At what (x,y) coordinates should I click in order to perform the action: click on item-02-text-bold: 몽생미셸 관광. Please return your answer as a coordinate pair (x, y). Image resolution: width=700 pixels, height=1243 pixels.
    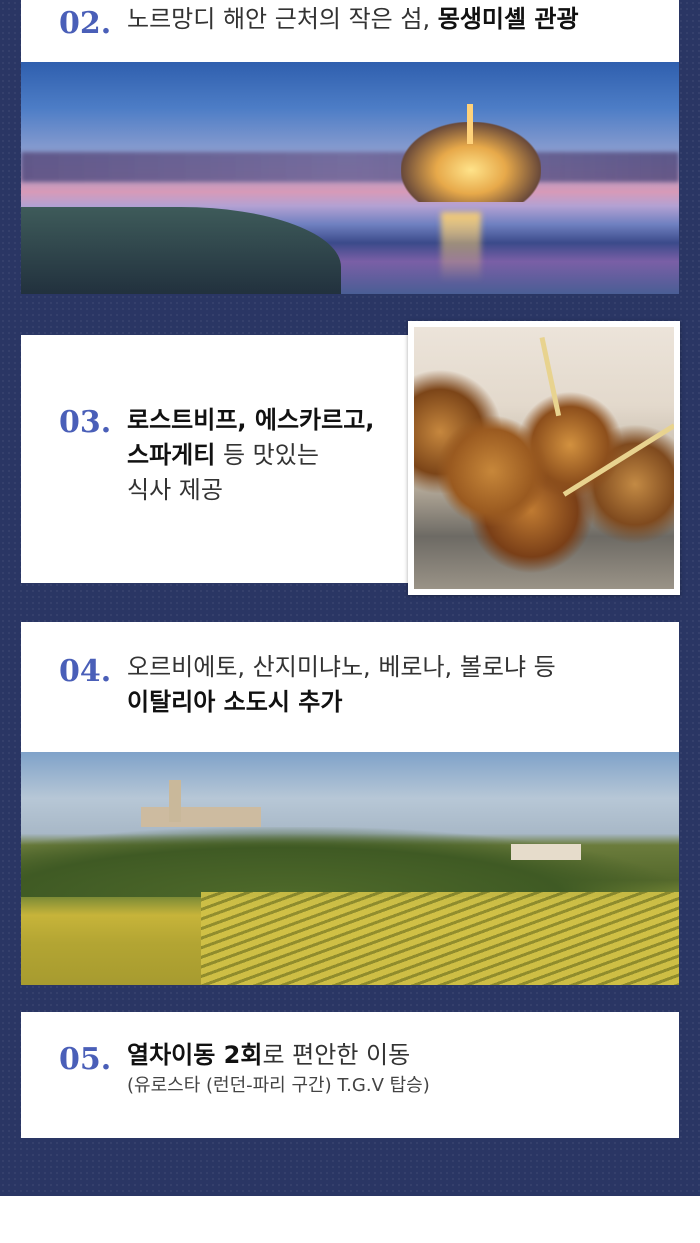
    Looking at the image, I should click on (508, 19).